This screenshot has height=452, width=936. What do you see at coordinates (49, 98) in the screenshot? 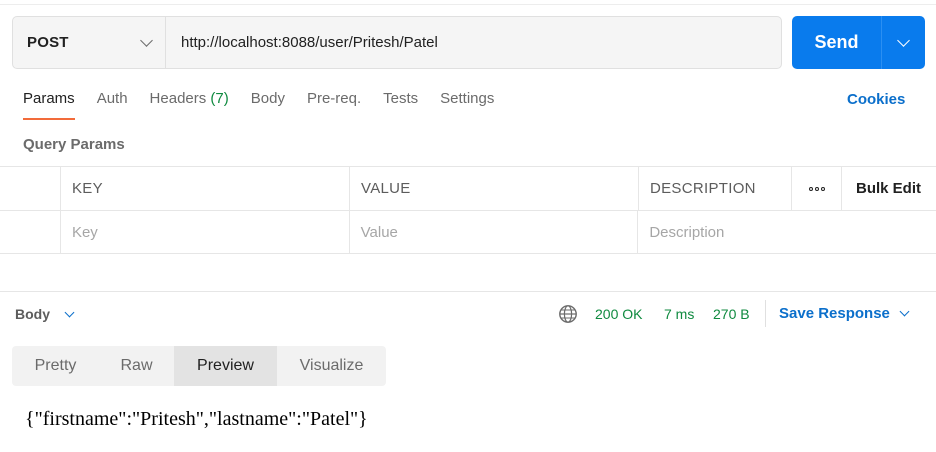
I see `tab-label: Params` at bounding box center [49, 98].